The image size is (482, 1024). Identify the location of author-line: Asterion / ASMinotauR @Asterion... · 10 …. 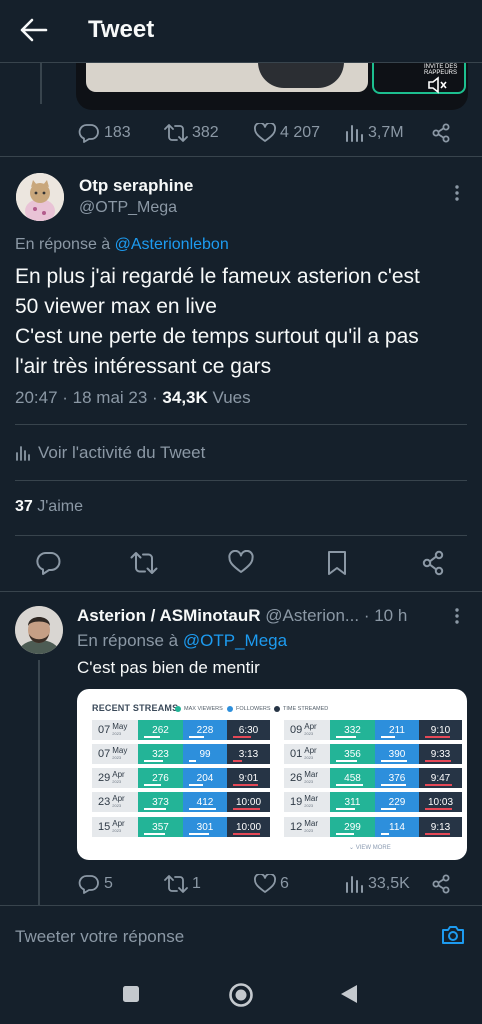
(242, 616).